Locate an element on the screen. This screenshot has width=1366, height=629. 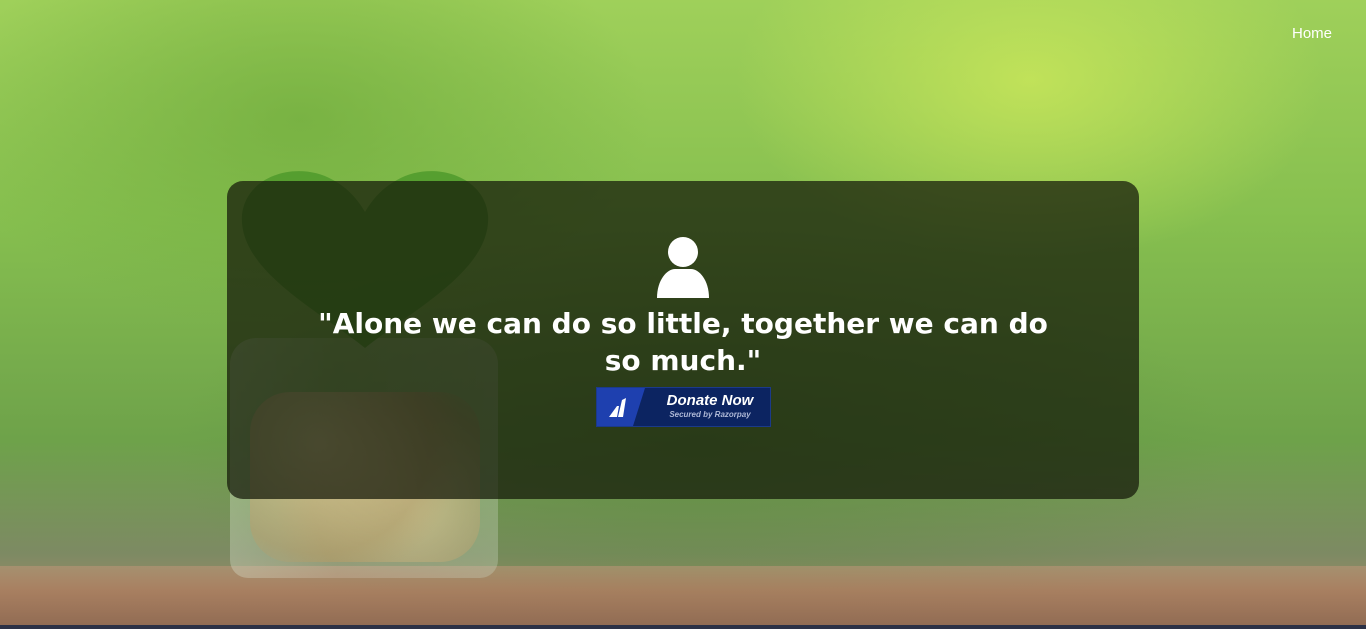
donate-sublabel: Secured by Razorpay is located at coordinates (710, 414).